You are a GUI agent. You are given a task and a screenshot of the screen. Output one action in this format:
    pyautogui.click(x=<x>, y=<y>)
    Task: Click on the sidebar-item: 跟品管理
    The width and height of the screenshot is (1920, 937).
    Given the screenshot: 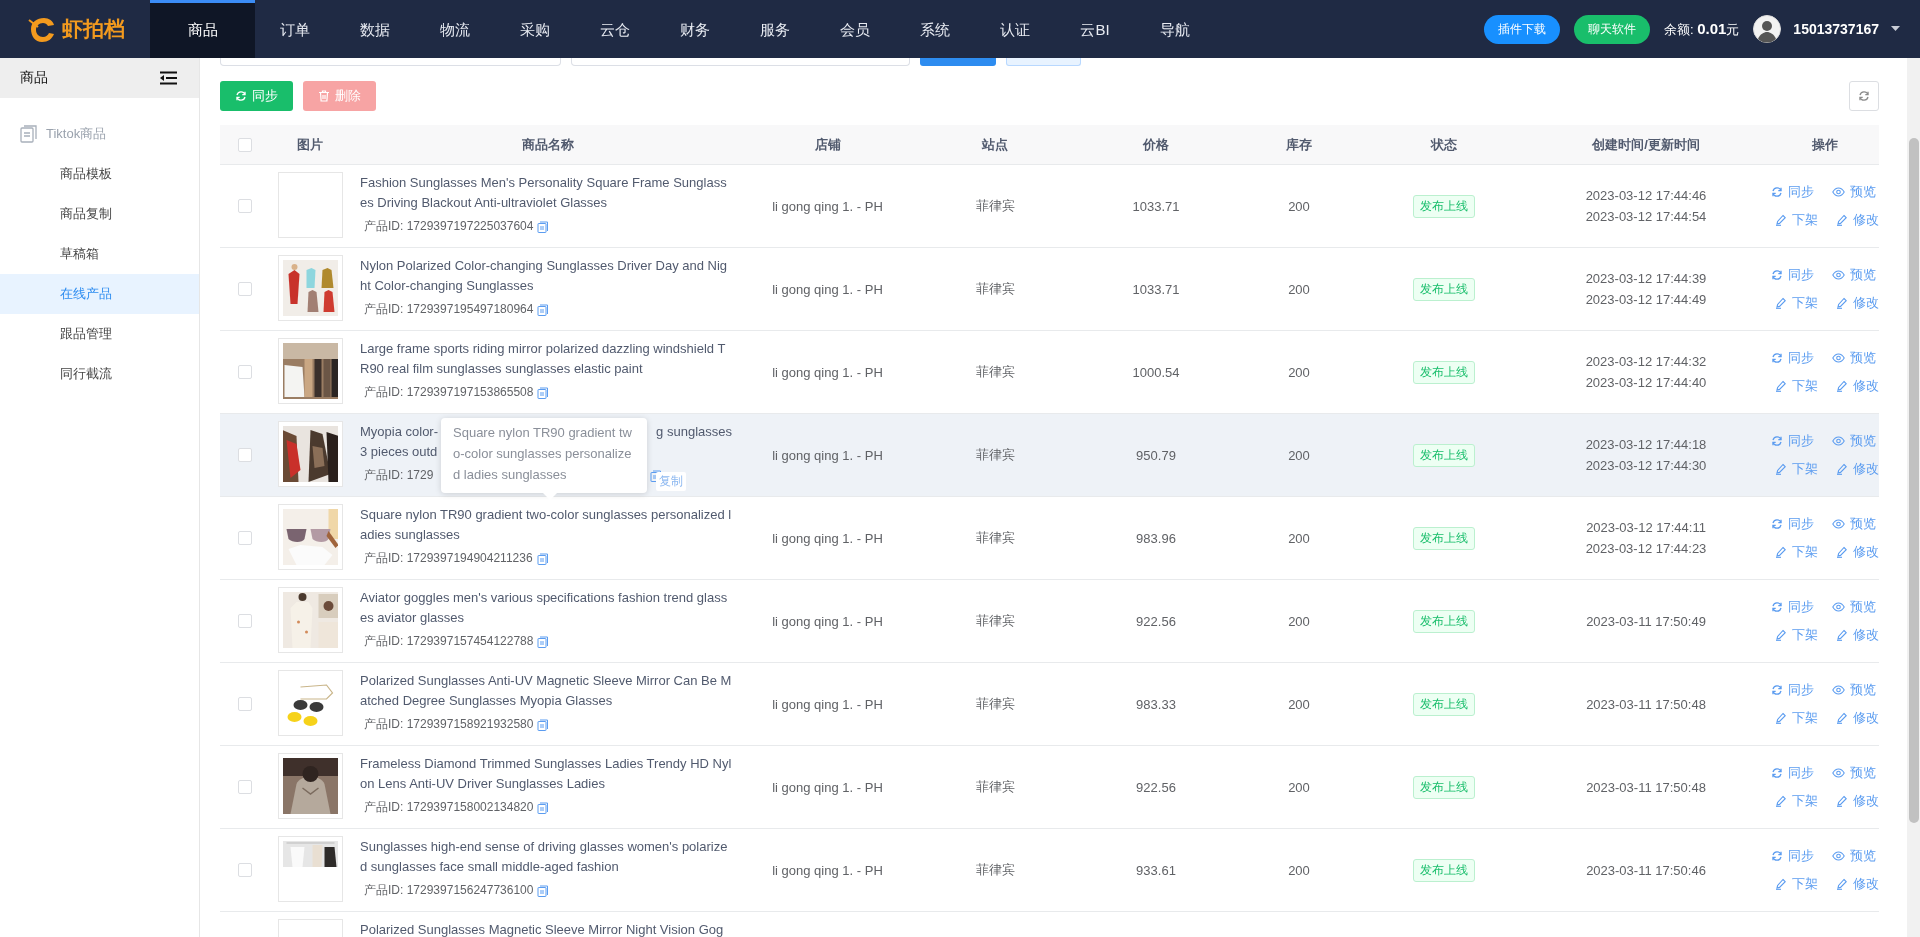 What is the action you would take?
    pyautogui.click(x=99, y=334)
    